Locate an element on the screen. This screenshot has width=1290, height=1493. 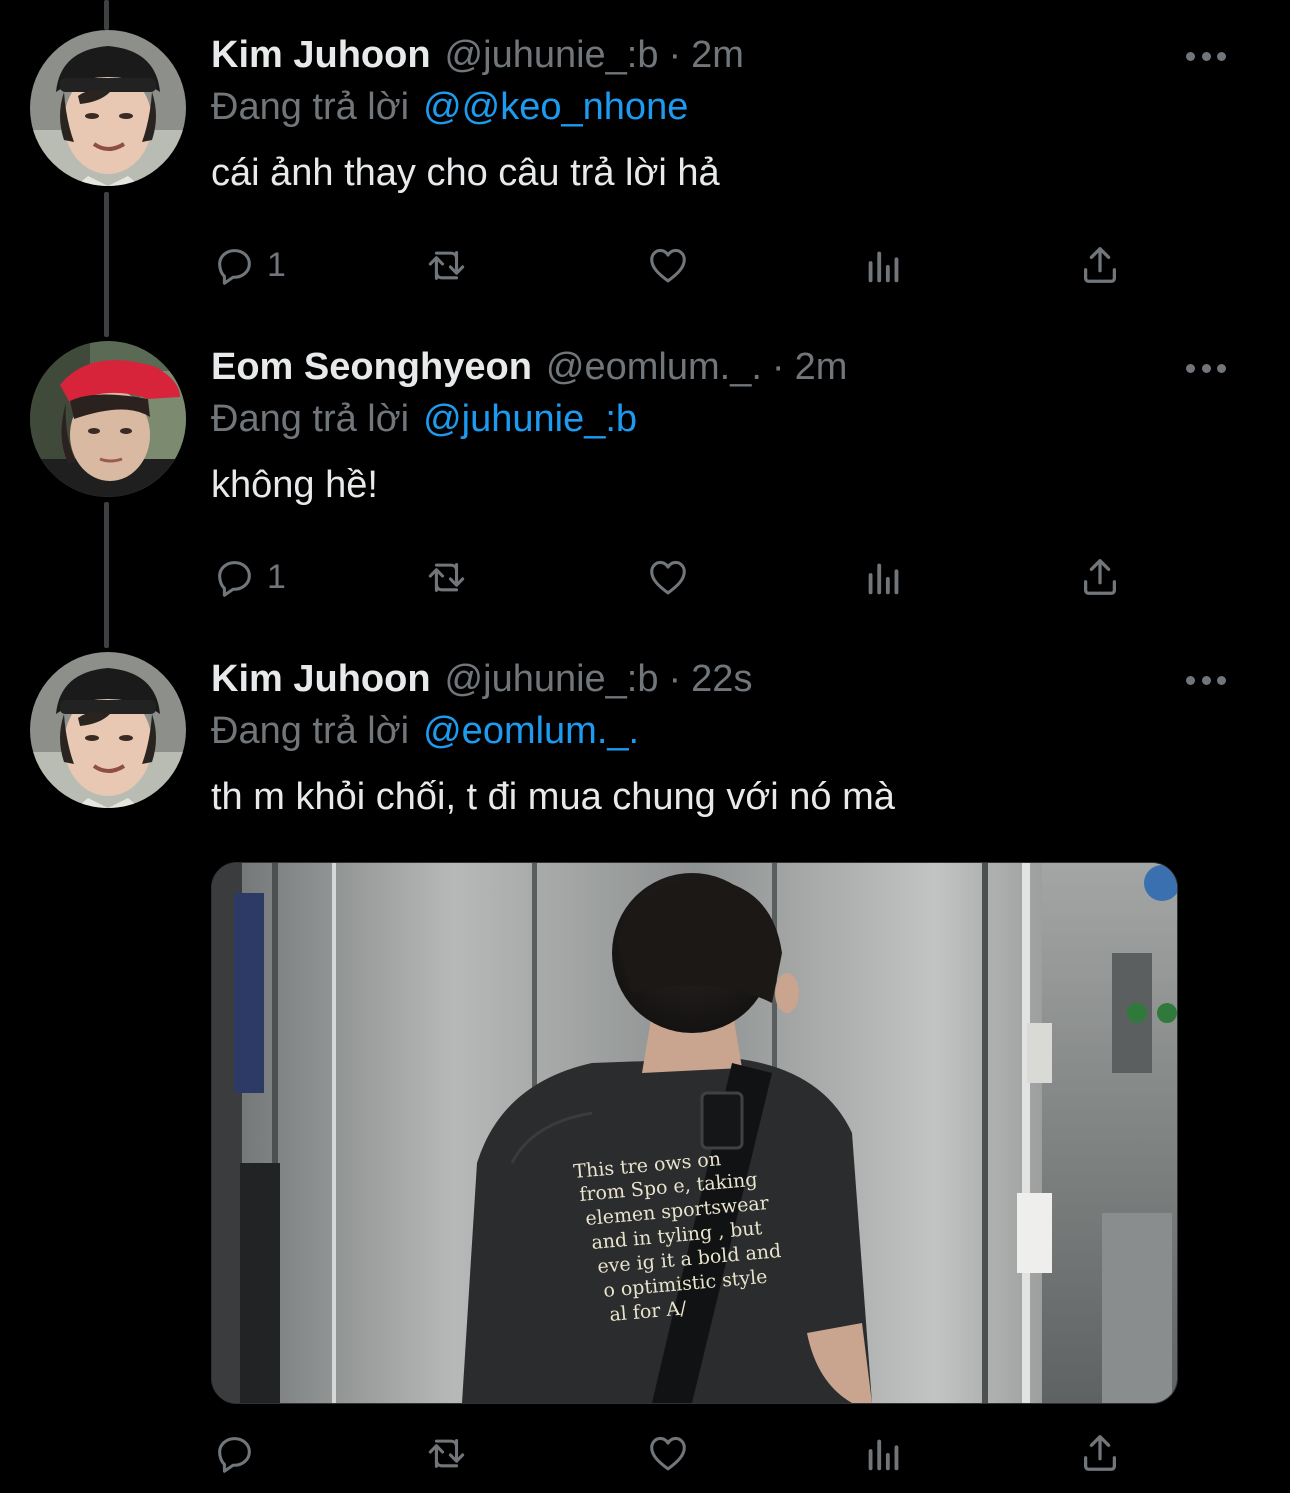
avatar-photo-red-cap is located at coordinates (108, 419).